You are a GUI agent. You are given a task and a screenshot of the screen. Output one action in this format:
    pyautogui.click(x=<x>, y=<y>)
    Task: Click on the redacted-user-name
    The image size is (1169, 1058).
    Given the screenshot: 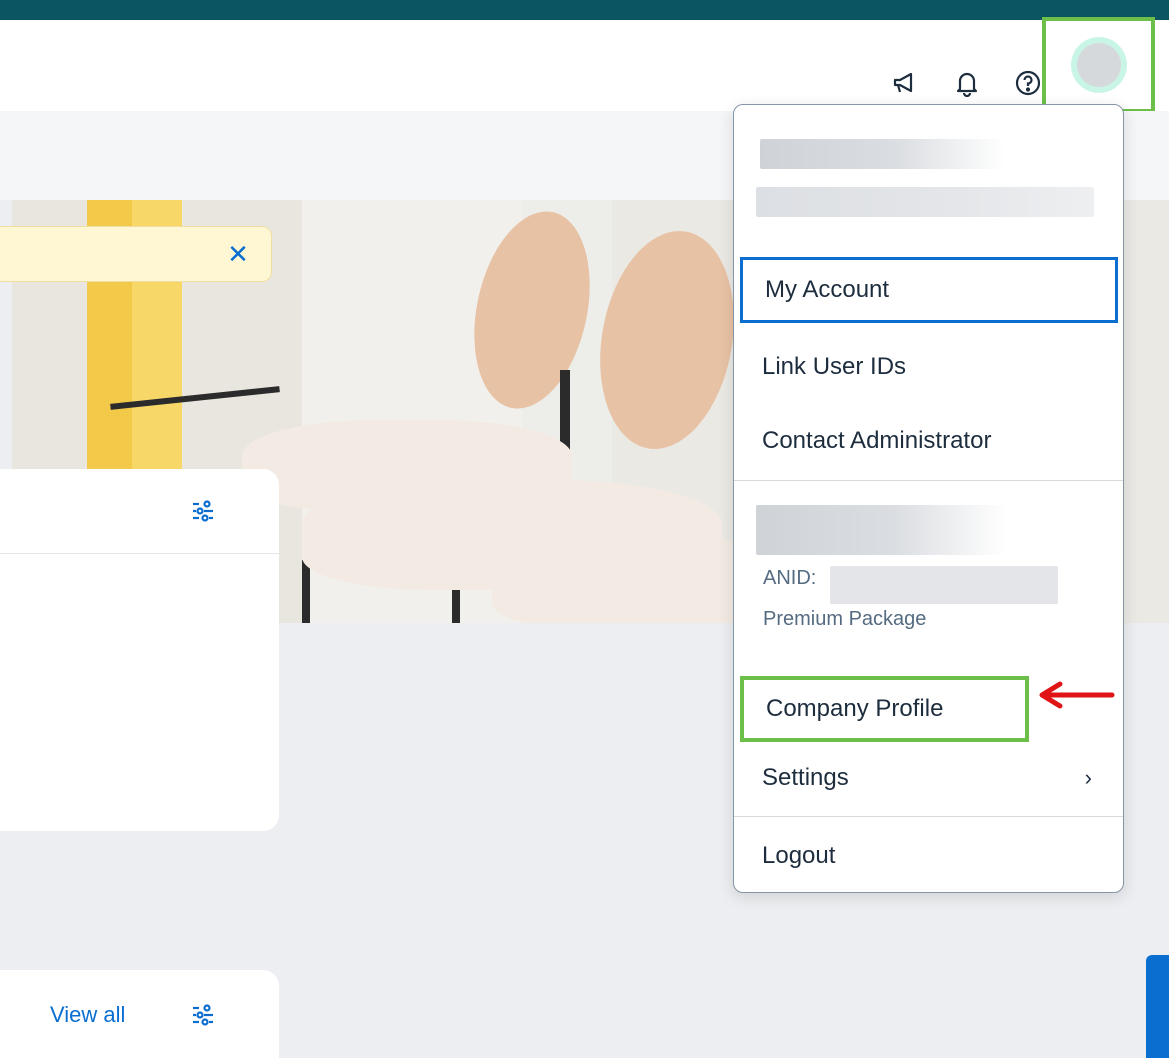 What is the action you would take?
    pyautogui.click(x=882, y=154)
    